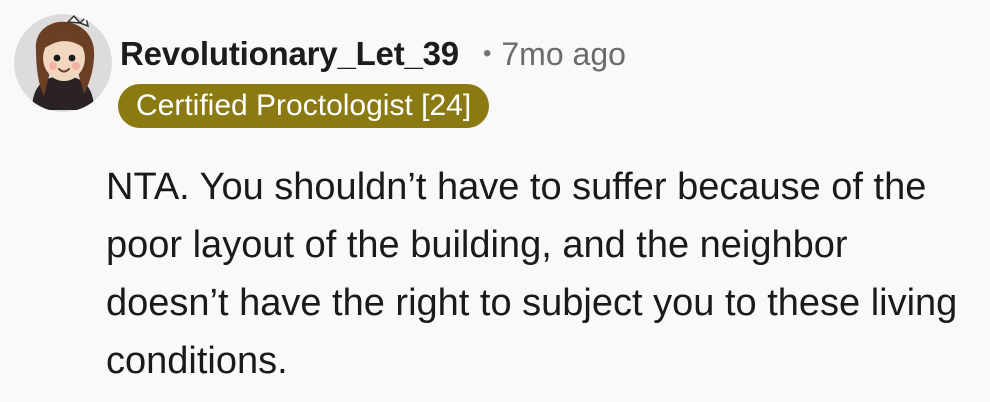  What do you see at coordinates (289, 54) in the screenshot?
I see `username-link: Revolutionary_Let_39` at bounding box center [289, 54].